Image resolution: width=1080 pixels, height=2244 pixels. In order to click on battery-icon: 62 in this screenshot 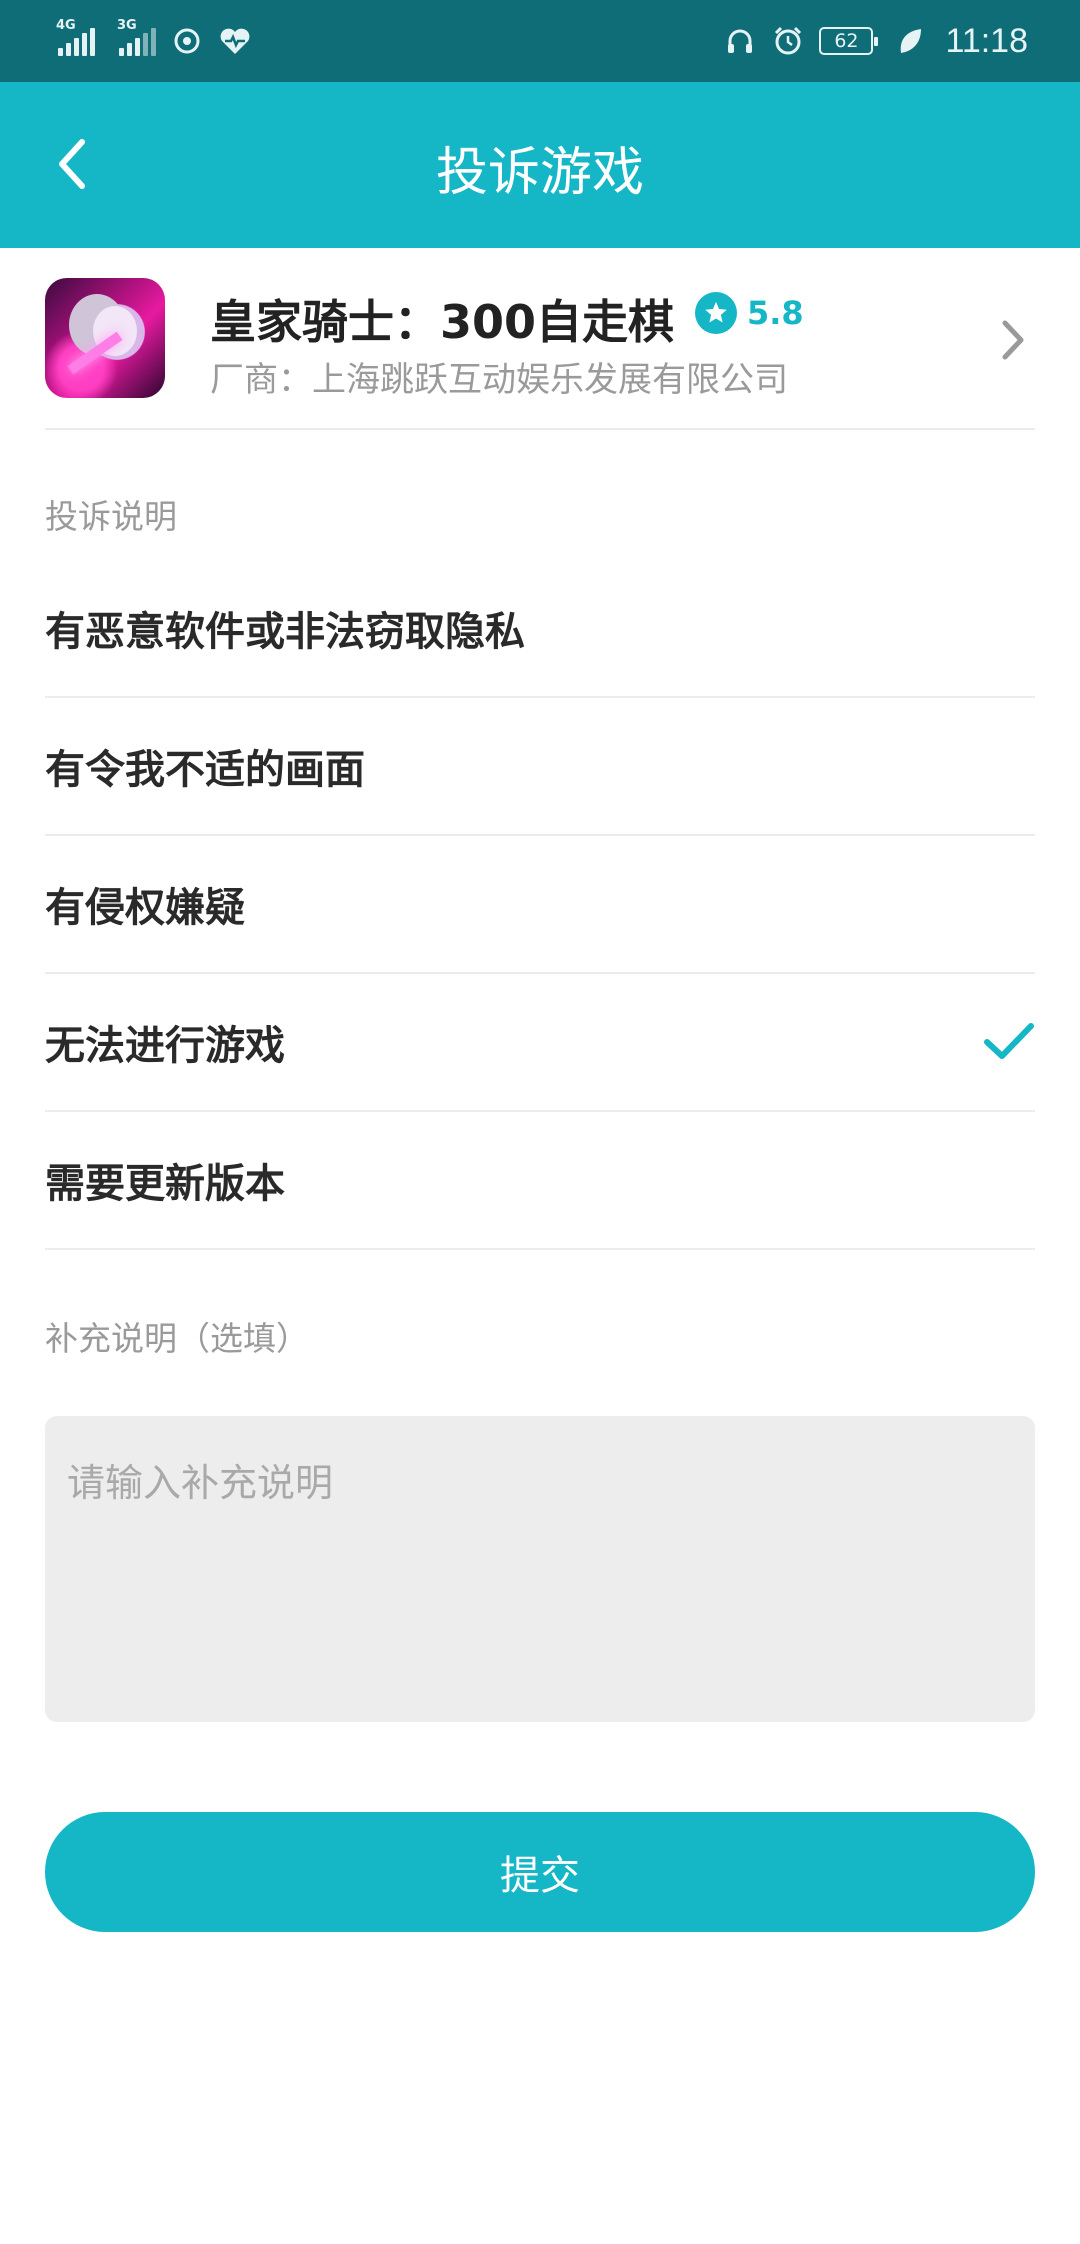, I will do `click(849, 41)`.